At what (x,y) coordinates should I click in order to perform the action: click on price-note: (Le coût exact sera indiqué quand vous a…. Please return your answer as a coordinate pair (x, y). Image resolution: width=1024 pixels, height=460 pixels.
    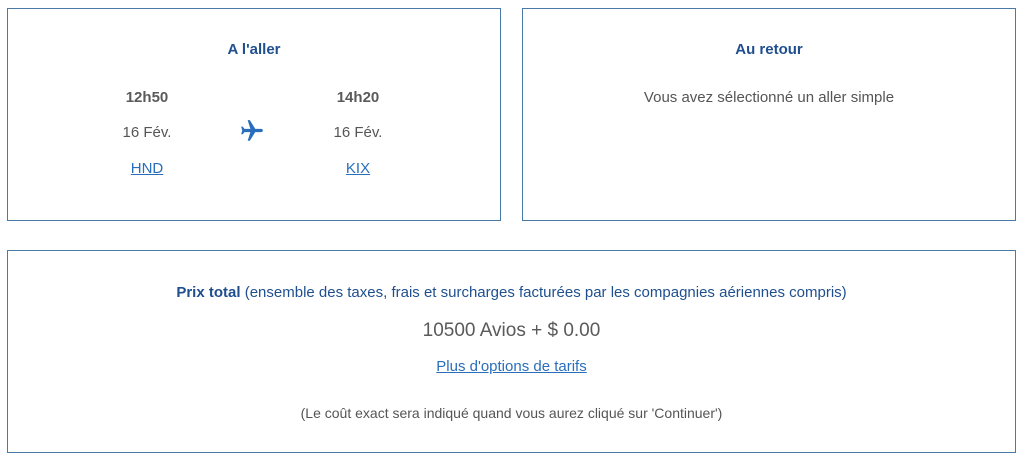
    Looking at the image, I should click on (511, 413).